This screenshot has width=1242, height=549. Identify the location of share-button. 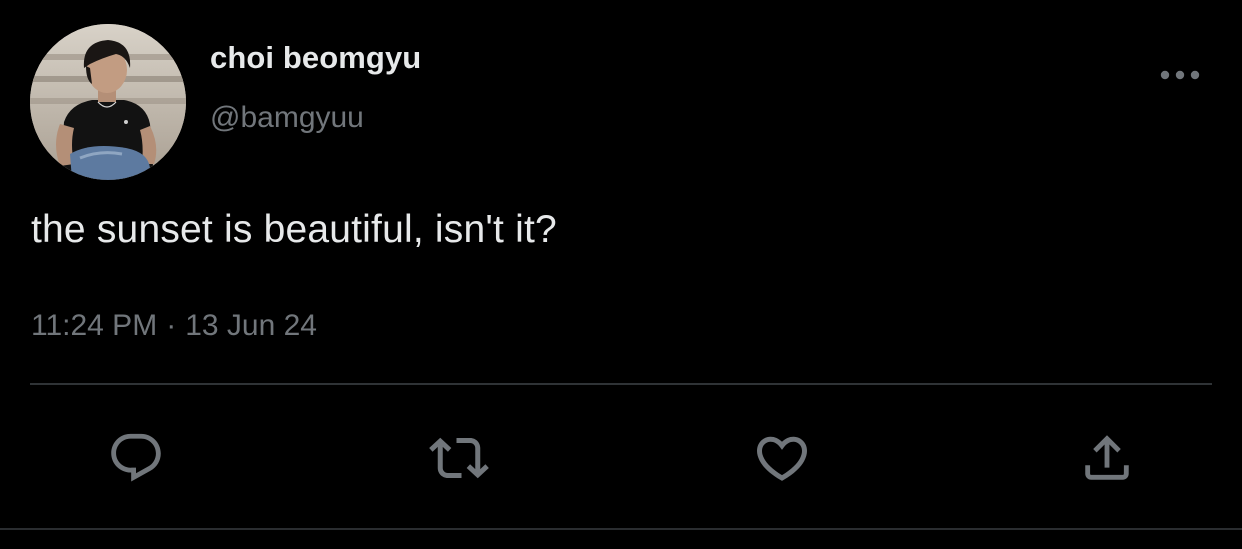
(1107, 458).